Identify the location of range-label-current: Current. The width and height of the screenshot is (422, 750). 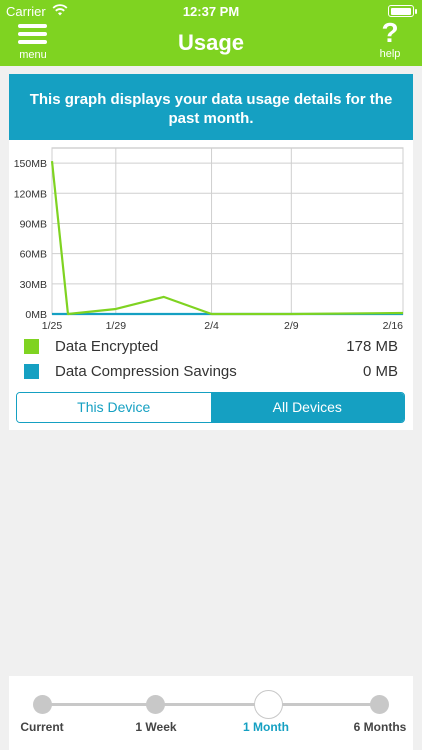
(42, 727).